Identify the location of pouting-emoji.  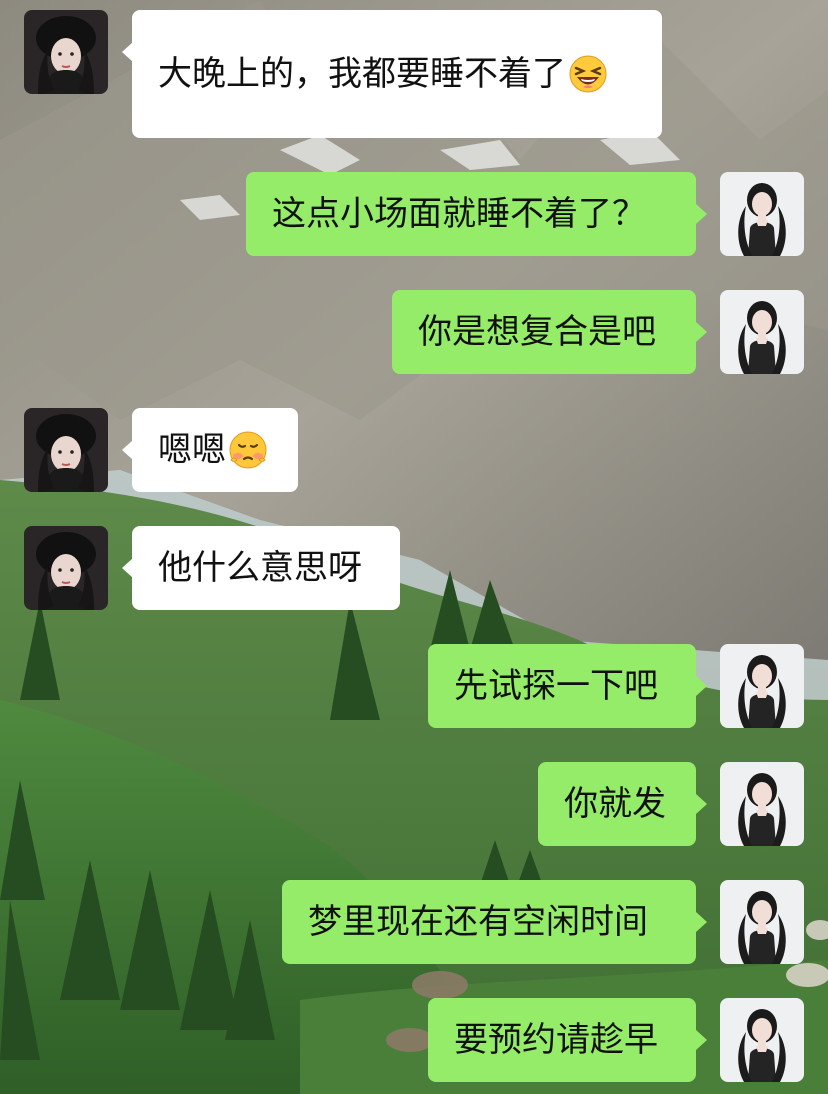
(248, 450).